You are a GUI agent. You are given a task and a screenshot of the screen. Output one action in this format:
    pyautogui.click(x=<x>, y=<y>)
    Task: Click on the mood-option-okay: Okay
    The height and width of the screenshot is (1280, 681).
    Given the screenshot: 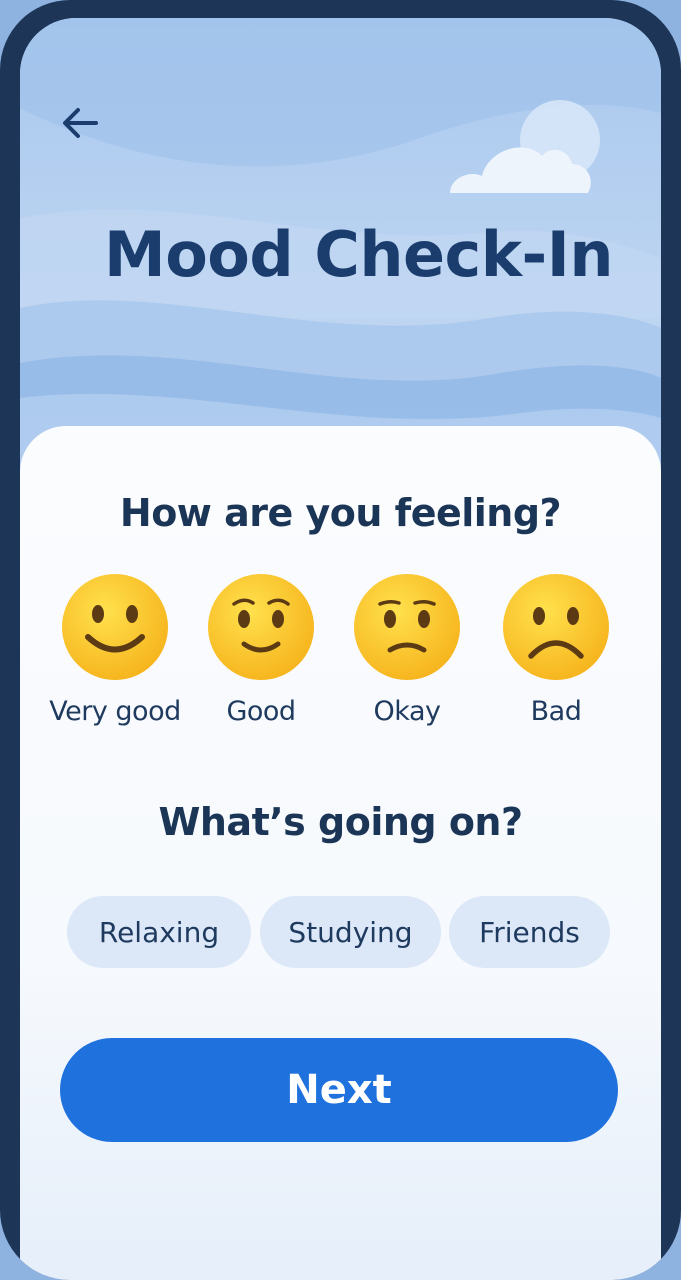 What is the action you would take?
    pyautogui.click(x=407, y=649)
    